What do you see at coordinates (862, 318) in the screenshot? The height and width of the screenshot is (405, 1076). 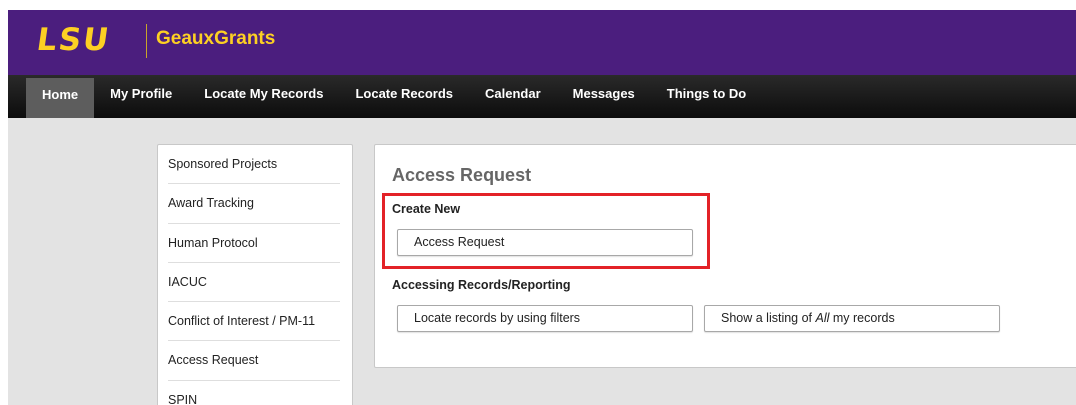 I see `listing-suffix: my records` at bounding box center [862, 318].